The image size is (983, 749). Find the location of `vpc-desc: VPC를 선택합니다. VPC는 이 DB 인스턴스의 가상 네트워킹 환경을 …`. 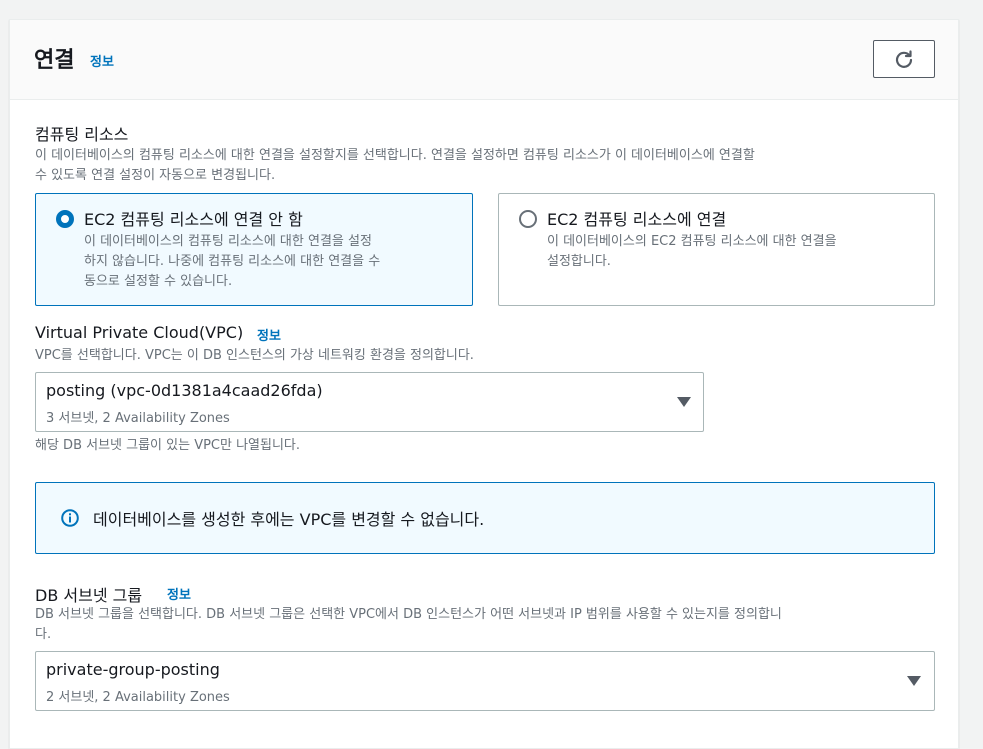

vpc-desc: VPC를 선택합니다. VPC는 이 DB 인스턴스의 가상 네트워킹 환경을 … is located at coordinates (254, 355).